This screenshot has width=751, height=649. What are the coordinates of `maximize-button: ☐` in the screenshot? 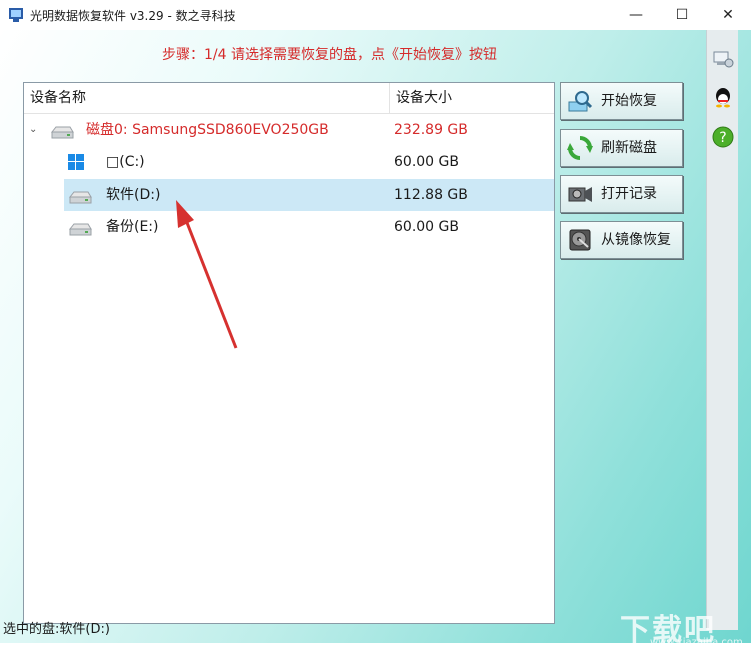 It's located at (682, 15).